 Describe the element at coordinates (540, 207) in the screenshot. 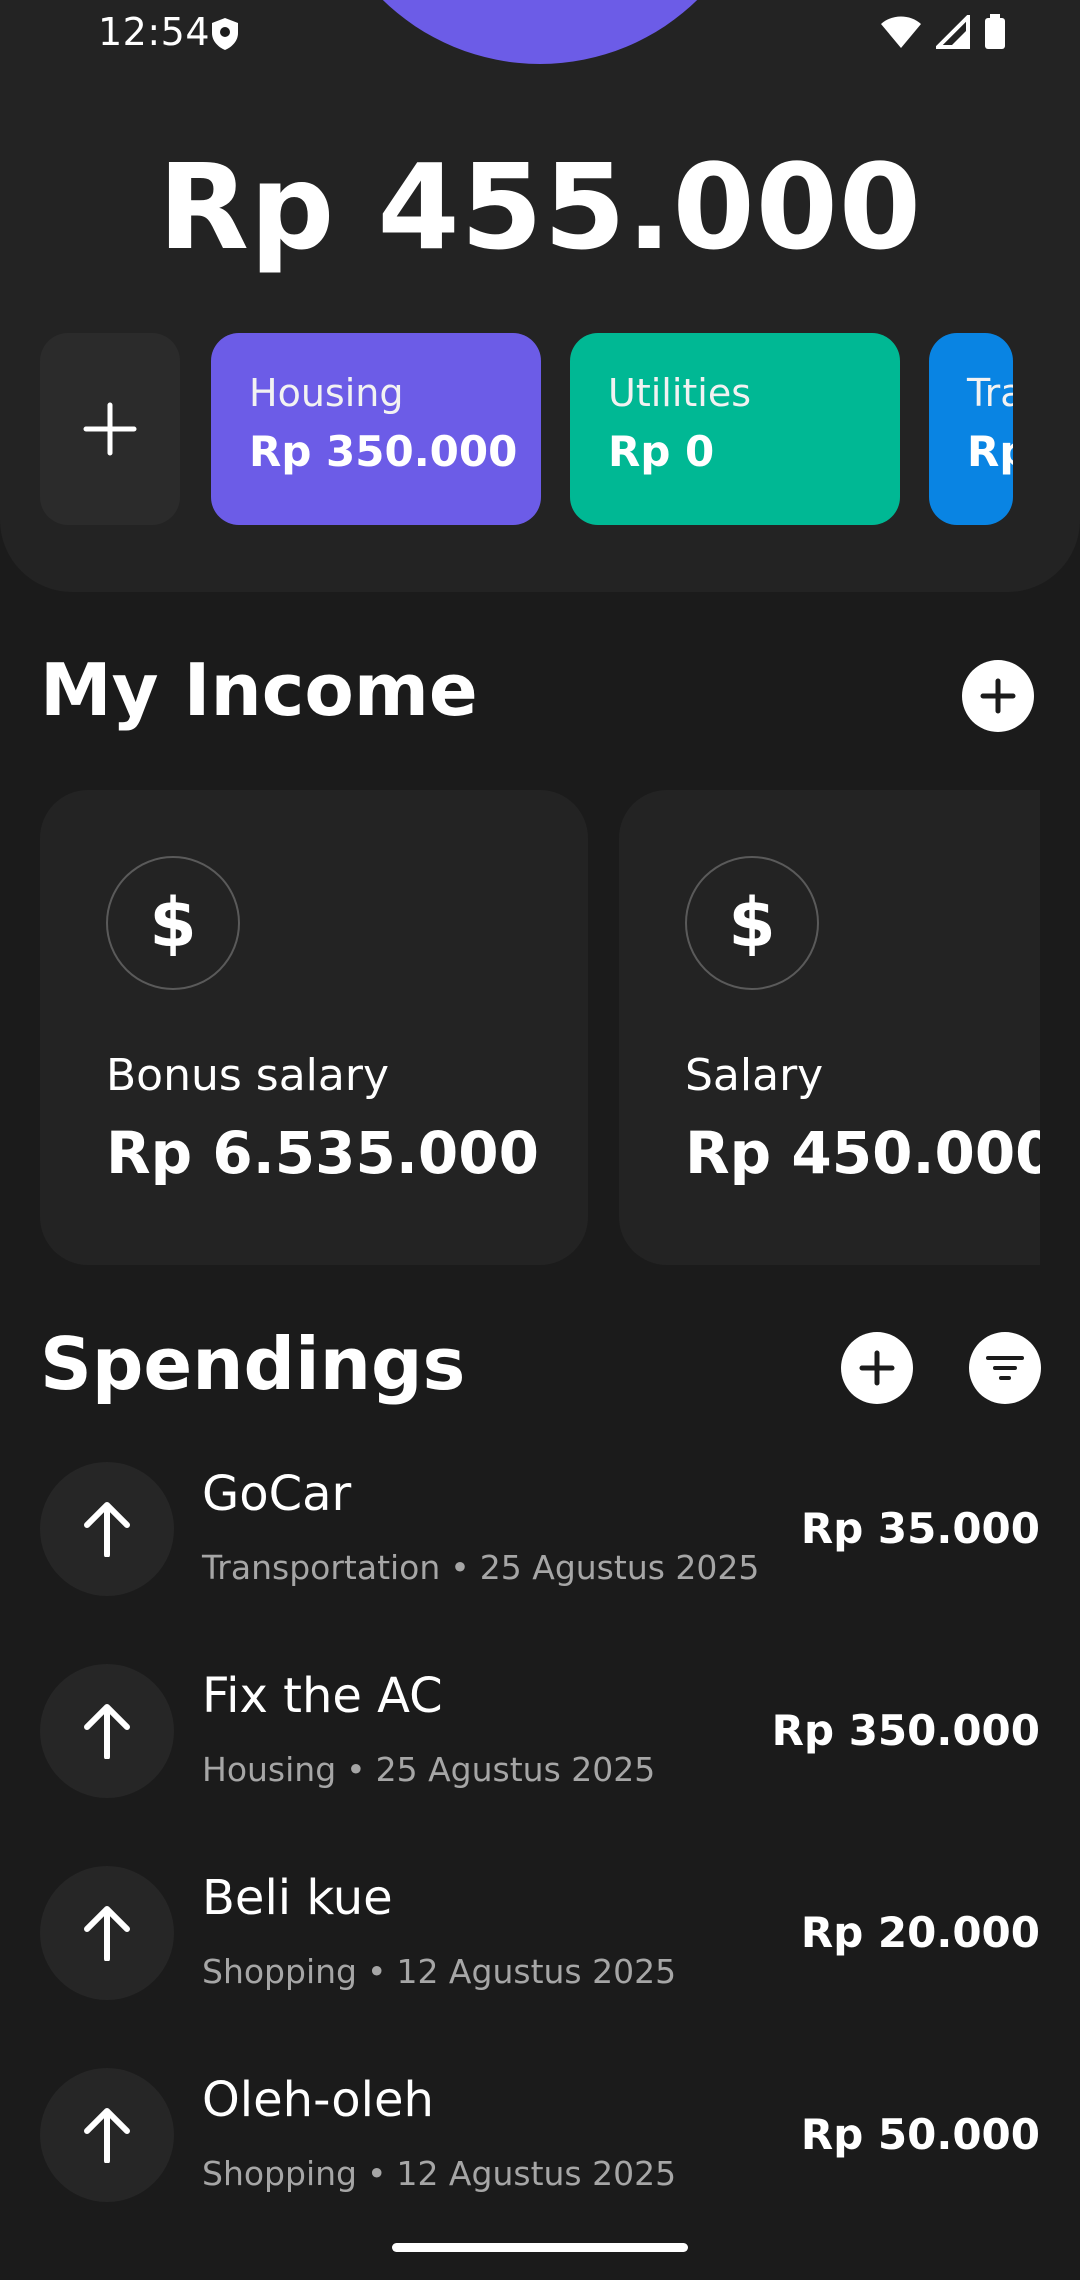

I see `total-balance: Rp 455.000` at that location.